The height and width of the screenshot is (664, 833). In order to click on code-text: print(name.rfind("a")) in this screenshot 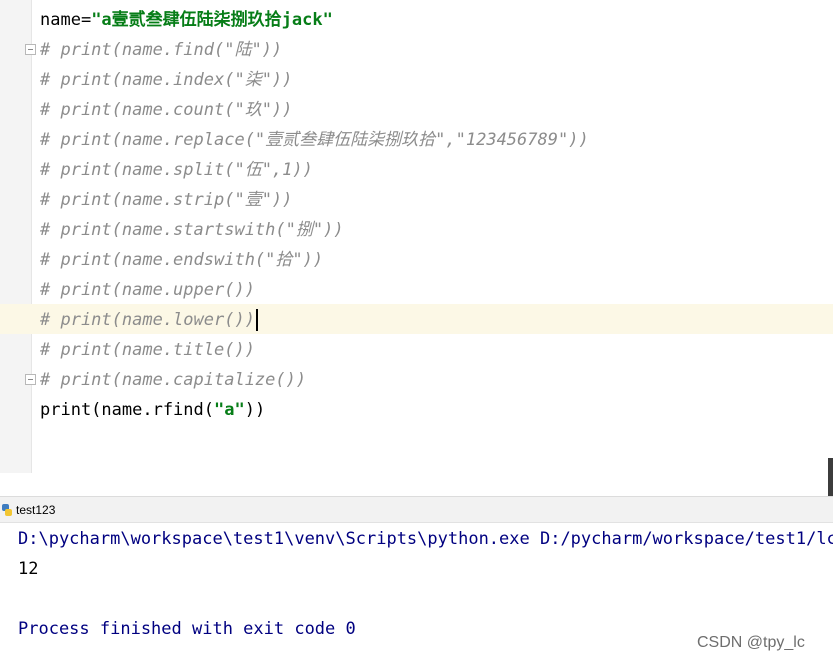, I will do `click(152, 410)`.